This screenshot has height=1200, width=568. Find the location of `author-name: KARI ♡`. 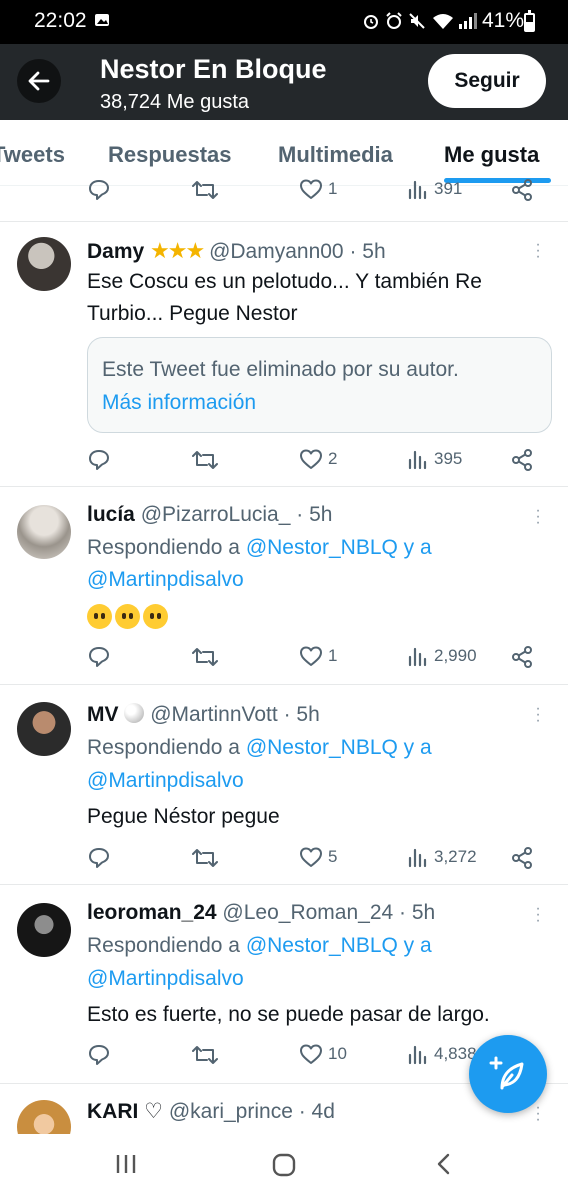

author-name: KARI ♡ is located at coordinates (125, 1111).